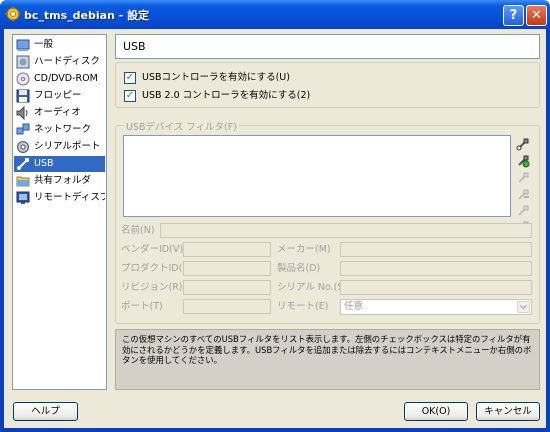 This screenshot has height=432, width=550. What do you see at coordinates (23, 129) in the screenshot?
I see `network-icon` at bounding box center [23, 129].